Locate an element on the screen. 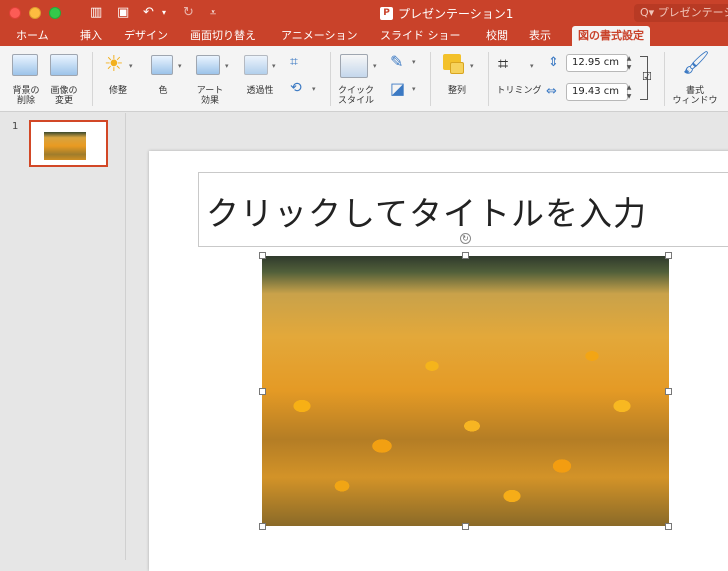 The width and height of the screenshot is (728, 571). tab-review: 校閲 is located at coordinates (497, 36).